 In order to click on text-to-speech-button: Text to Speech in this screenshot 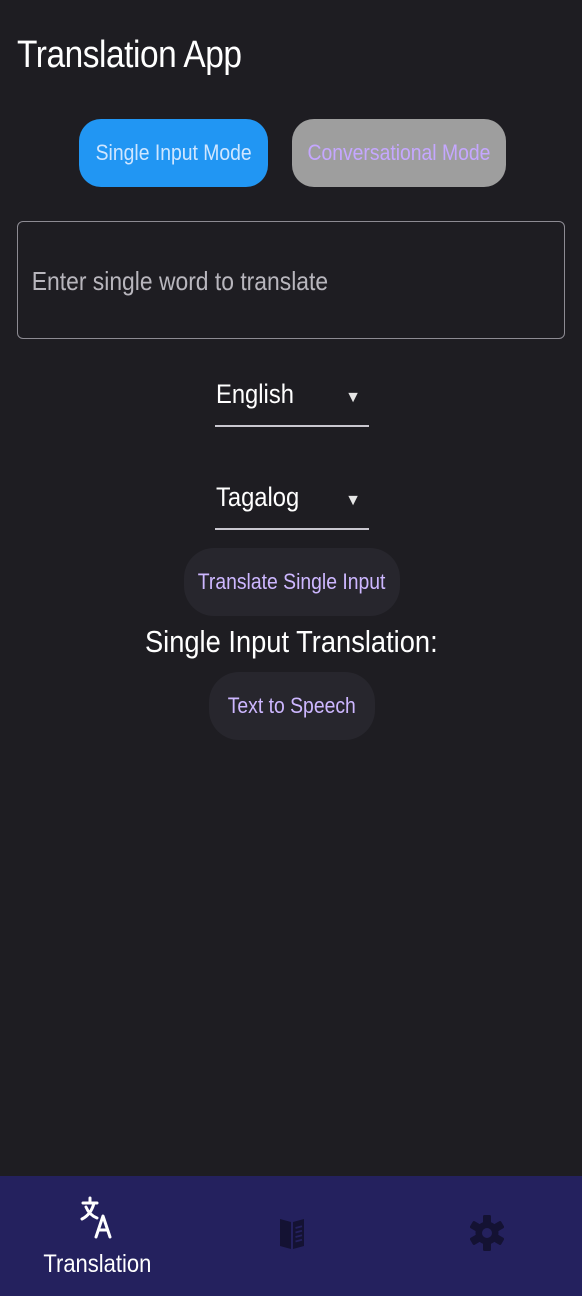, I will do `click(292, 706)`.